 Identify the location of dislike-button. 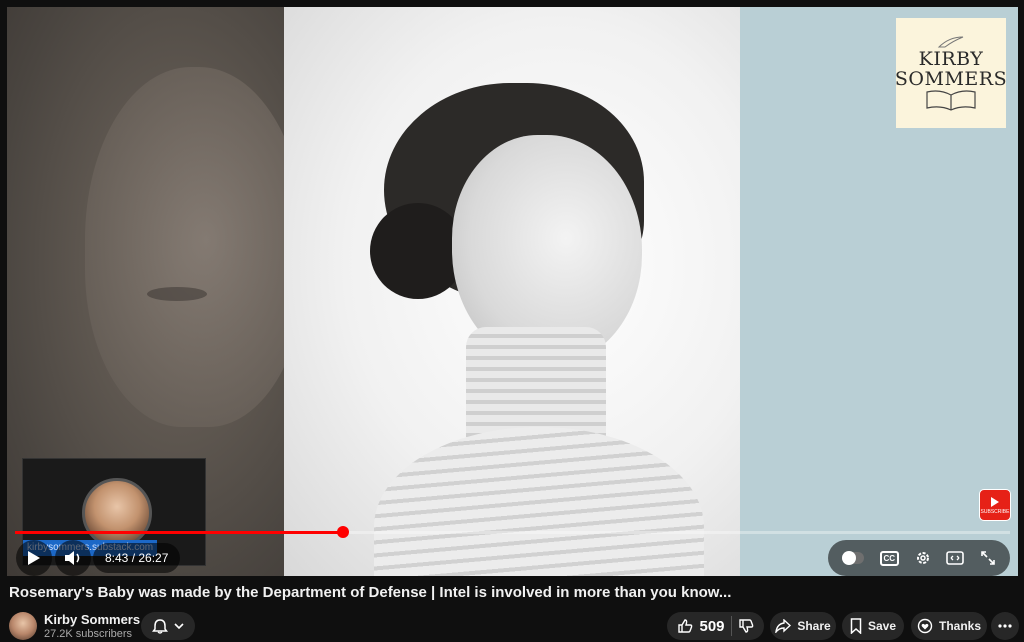
(746, 626).